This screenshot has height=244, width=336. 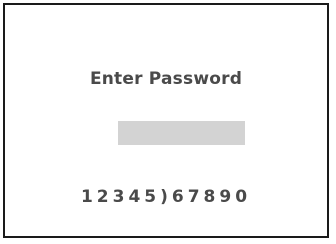 I want to click on digit-selector: 12345)67890, so click(x=166, y=197).